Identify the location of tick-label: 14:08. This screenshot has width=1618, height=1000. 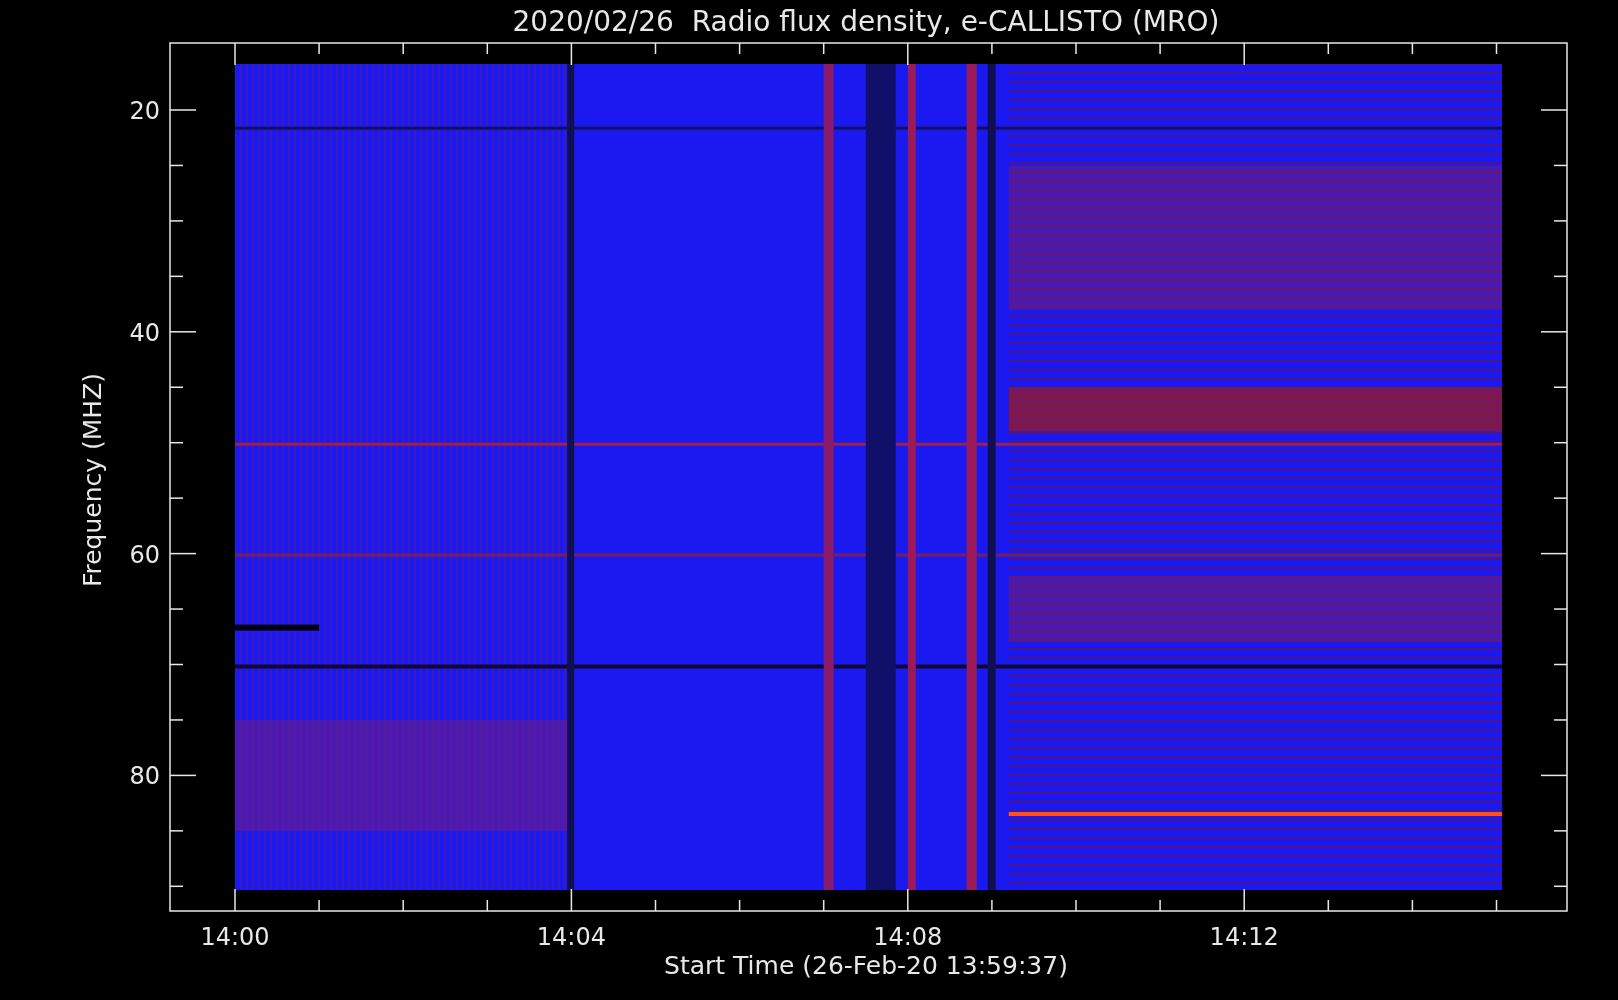
(908, 937).